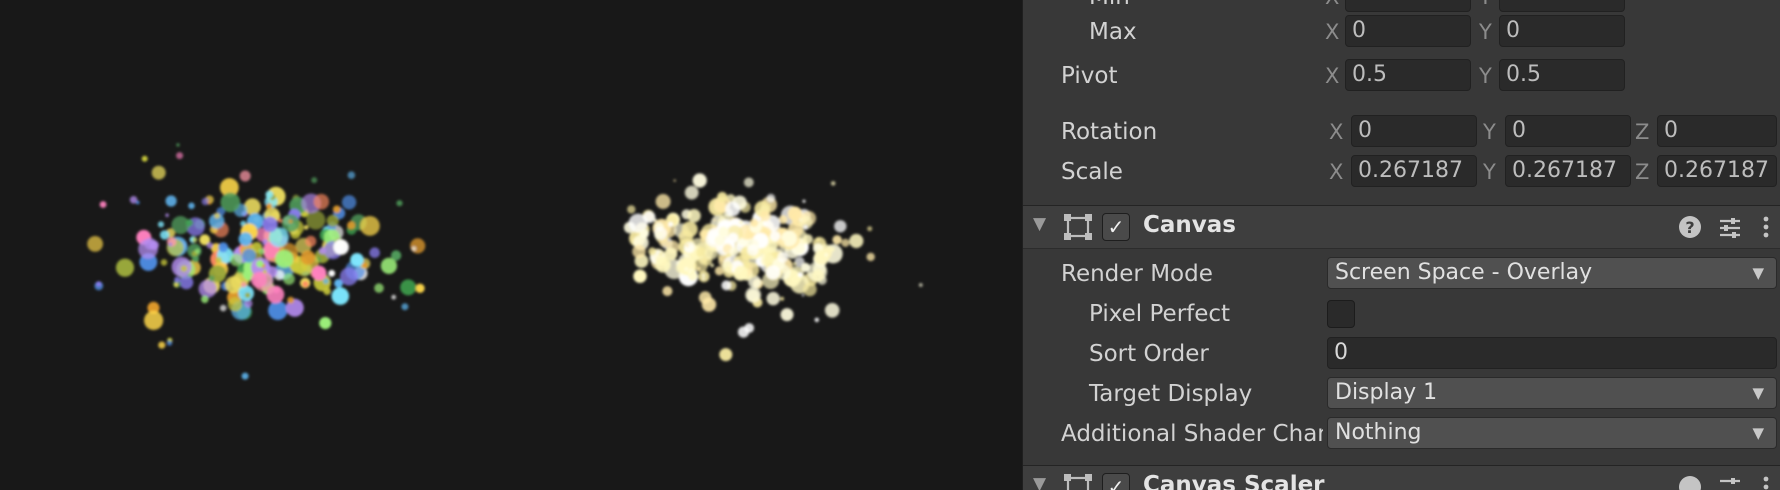 The image size is (1780, 490). Describe the element at coordinates (1189, 225) in the screenshot. I see `canvas-component-title: Canvas` at that location.